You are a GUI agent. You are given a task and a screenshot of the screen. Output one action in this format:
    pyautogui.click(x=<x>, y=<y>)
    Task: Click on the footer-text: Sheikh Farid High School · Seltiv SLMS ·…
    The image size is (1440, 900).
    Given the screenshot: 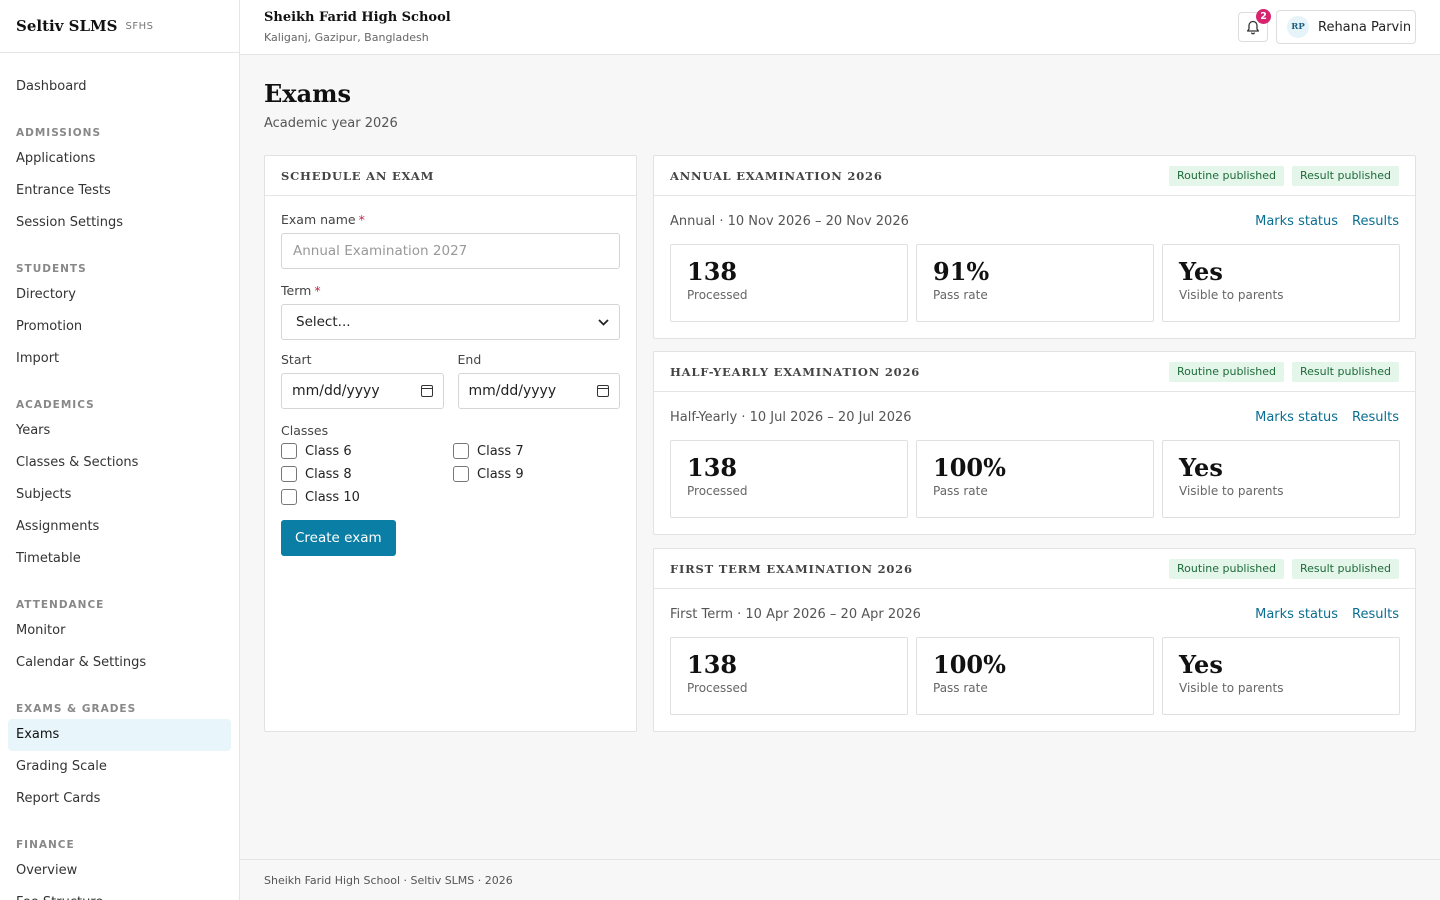 What is the action you would take?
    pyautogui.click(x=388, y=880)
    